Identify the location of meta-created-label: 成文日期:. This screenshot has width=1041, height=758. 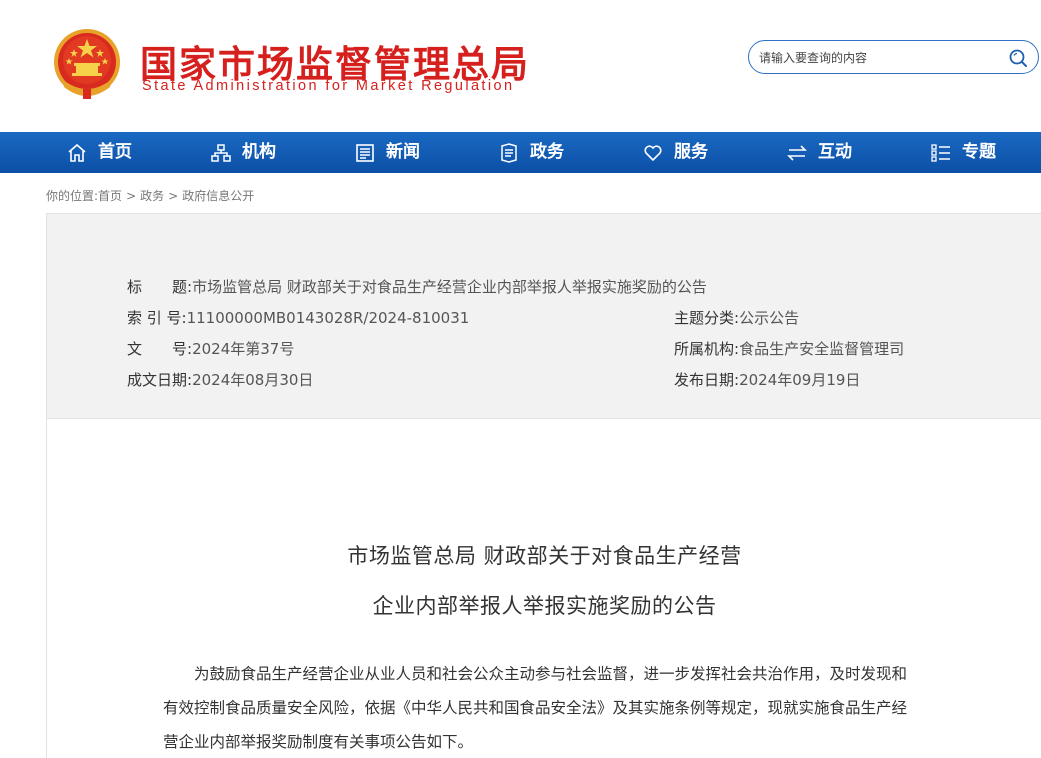
(160, 380).